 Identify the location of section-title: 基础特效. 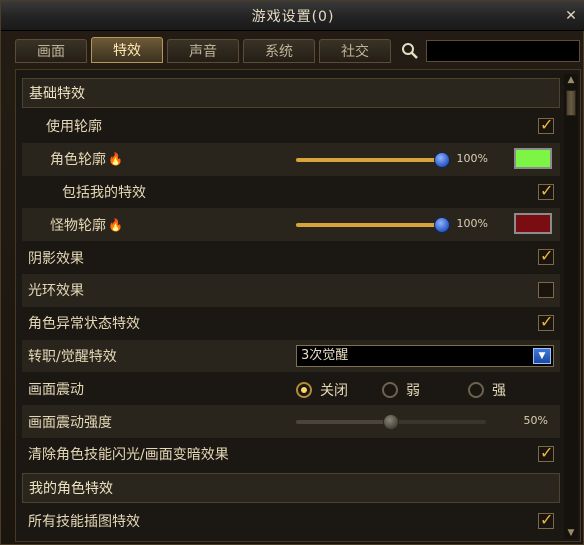
(57, 94).